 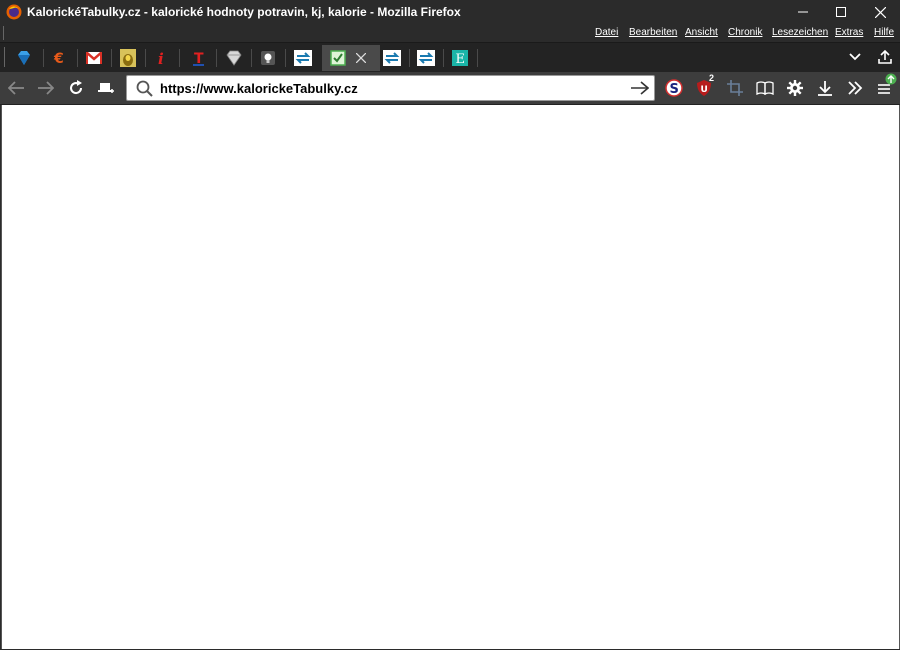 I want to click on euro-icon: €, so click(x=58, y=58).